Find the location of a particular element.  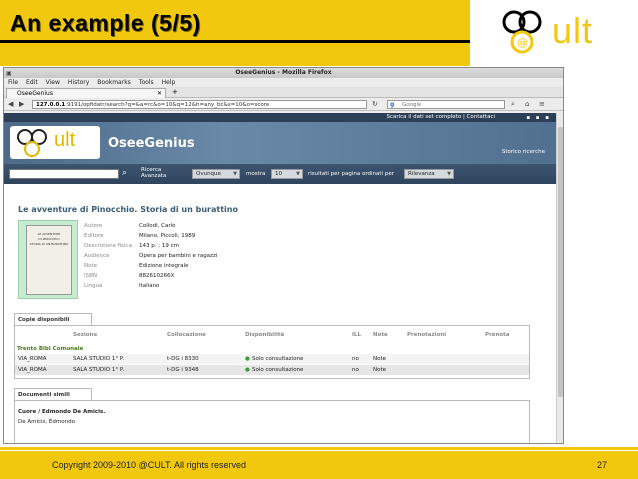

detail-row: Autore Collodi, Carlo is located at coordinates (150, 226).